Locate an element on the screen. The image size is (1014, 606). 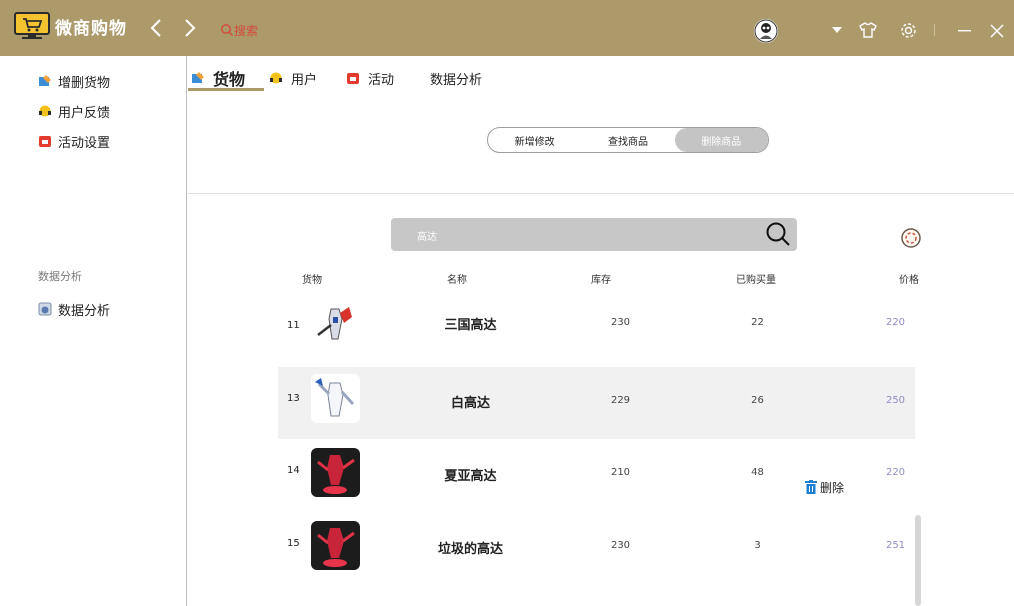
tab-label: 活动 is located at coordinates (381, 80).